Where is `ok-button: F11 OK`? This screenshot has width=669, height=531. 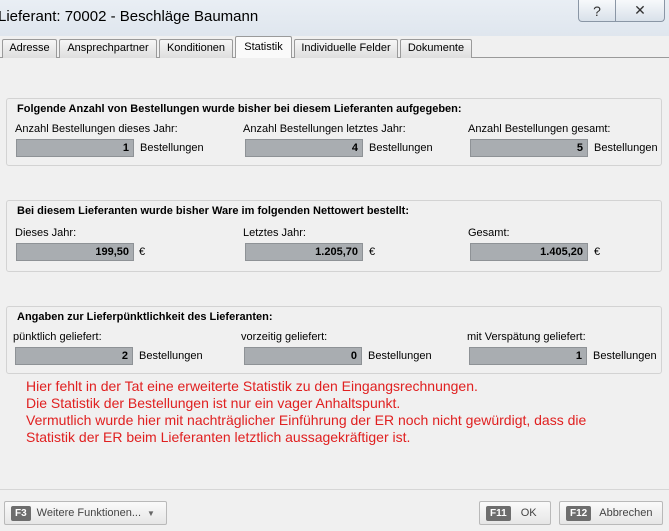
ok-button: F11 OK is located at coordinates (515, 513).